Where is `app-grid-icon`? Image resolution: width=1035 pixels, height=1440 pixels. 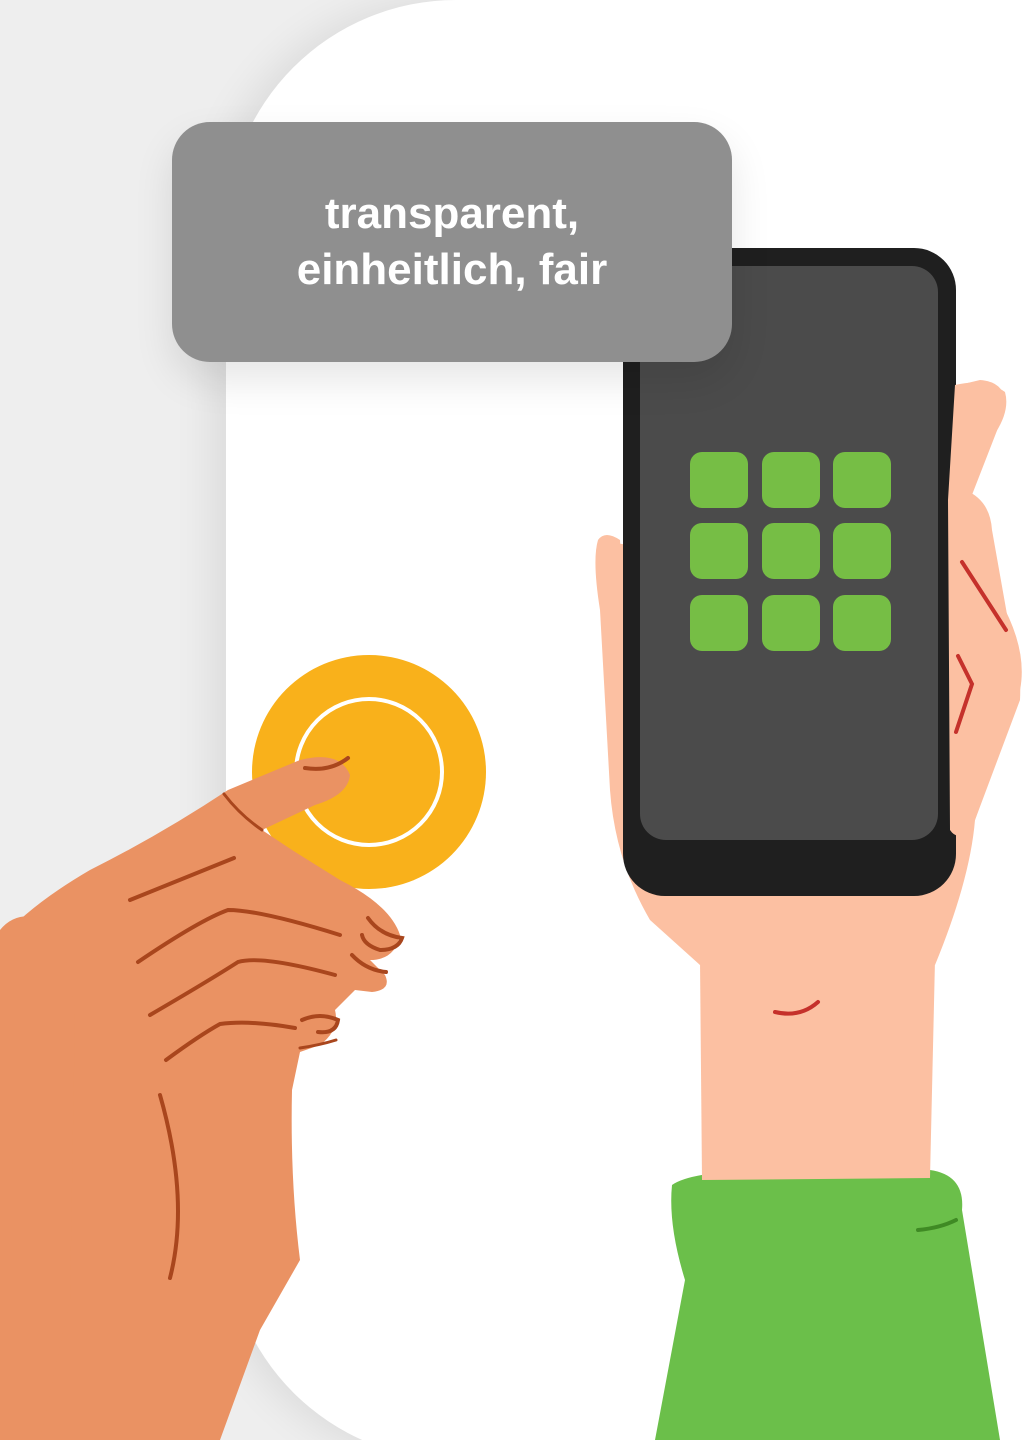
app-grid-icon is located at coordinates (790, 551).